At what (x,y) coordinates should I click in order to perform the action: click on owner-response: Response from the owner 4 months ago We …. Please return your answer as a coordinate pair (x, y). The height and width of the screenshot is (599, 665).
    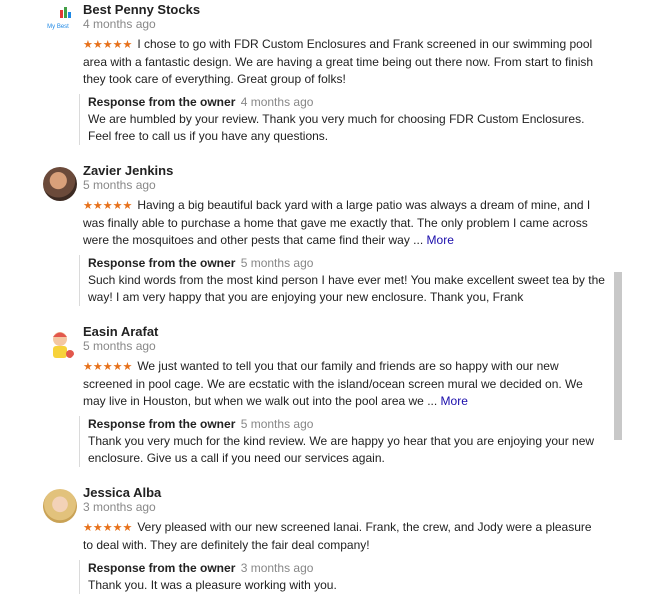
    Looking at the image, I should click on (343, 119).